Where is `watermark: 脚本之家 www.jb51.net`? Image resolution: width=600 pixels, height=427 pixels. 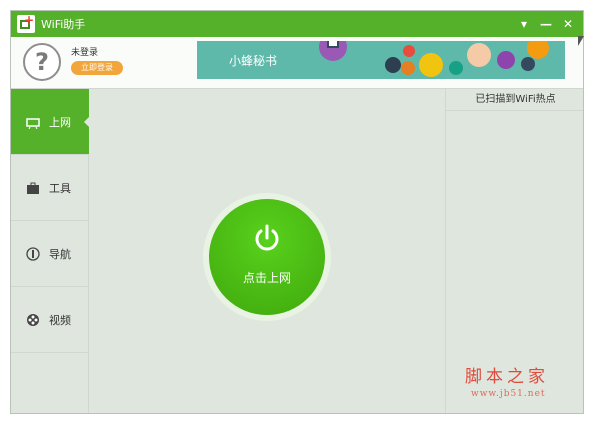
watermark: 脚本之家 www.jb51.net is located at coordinates (507, 380).